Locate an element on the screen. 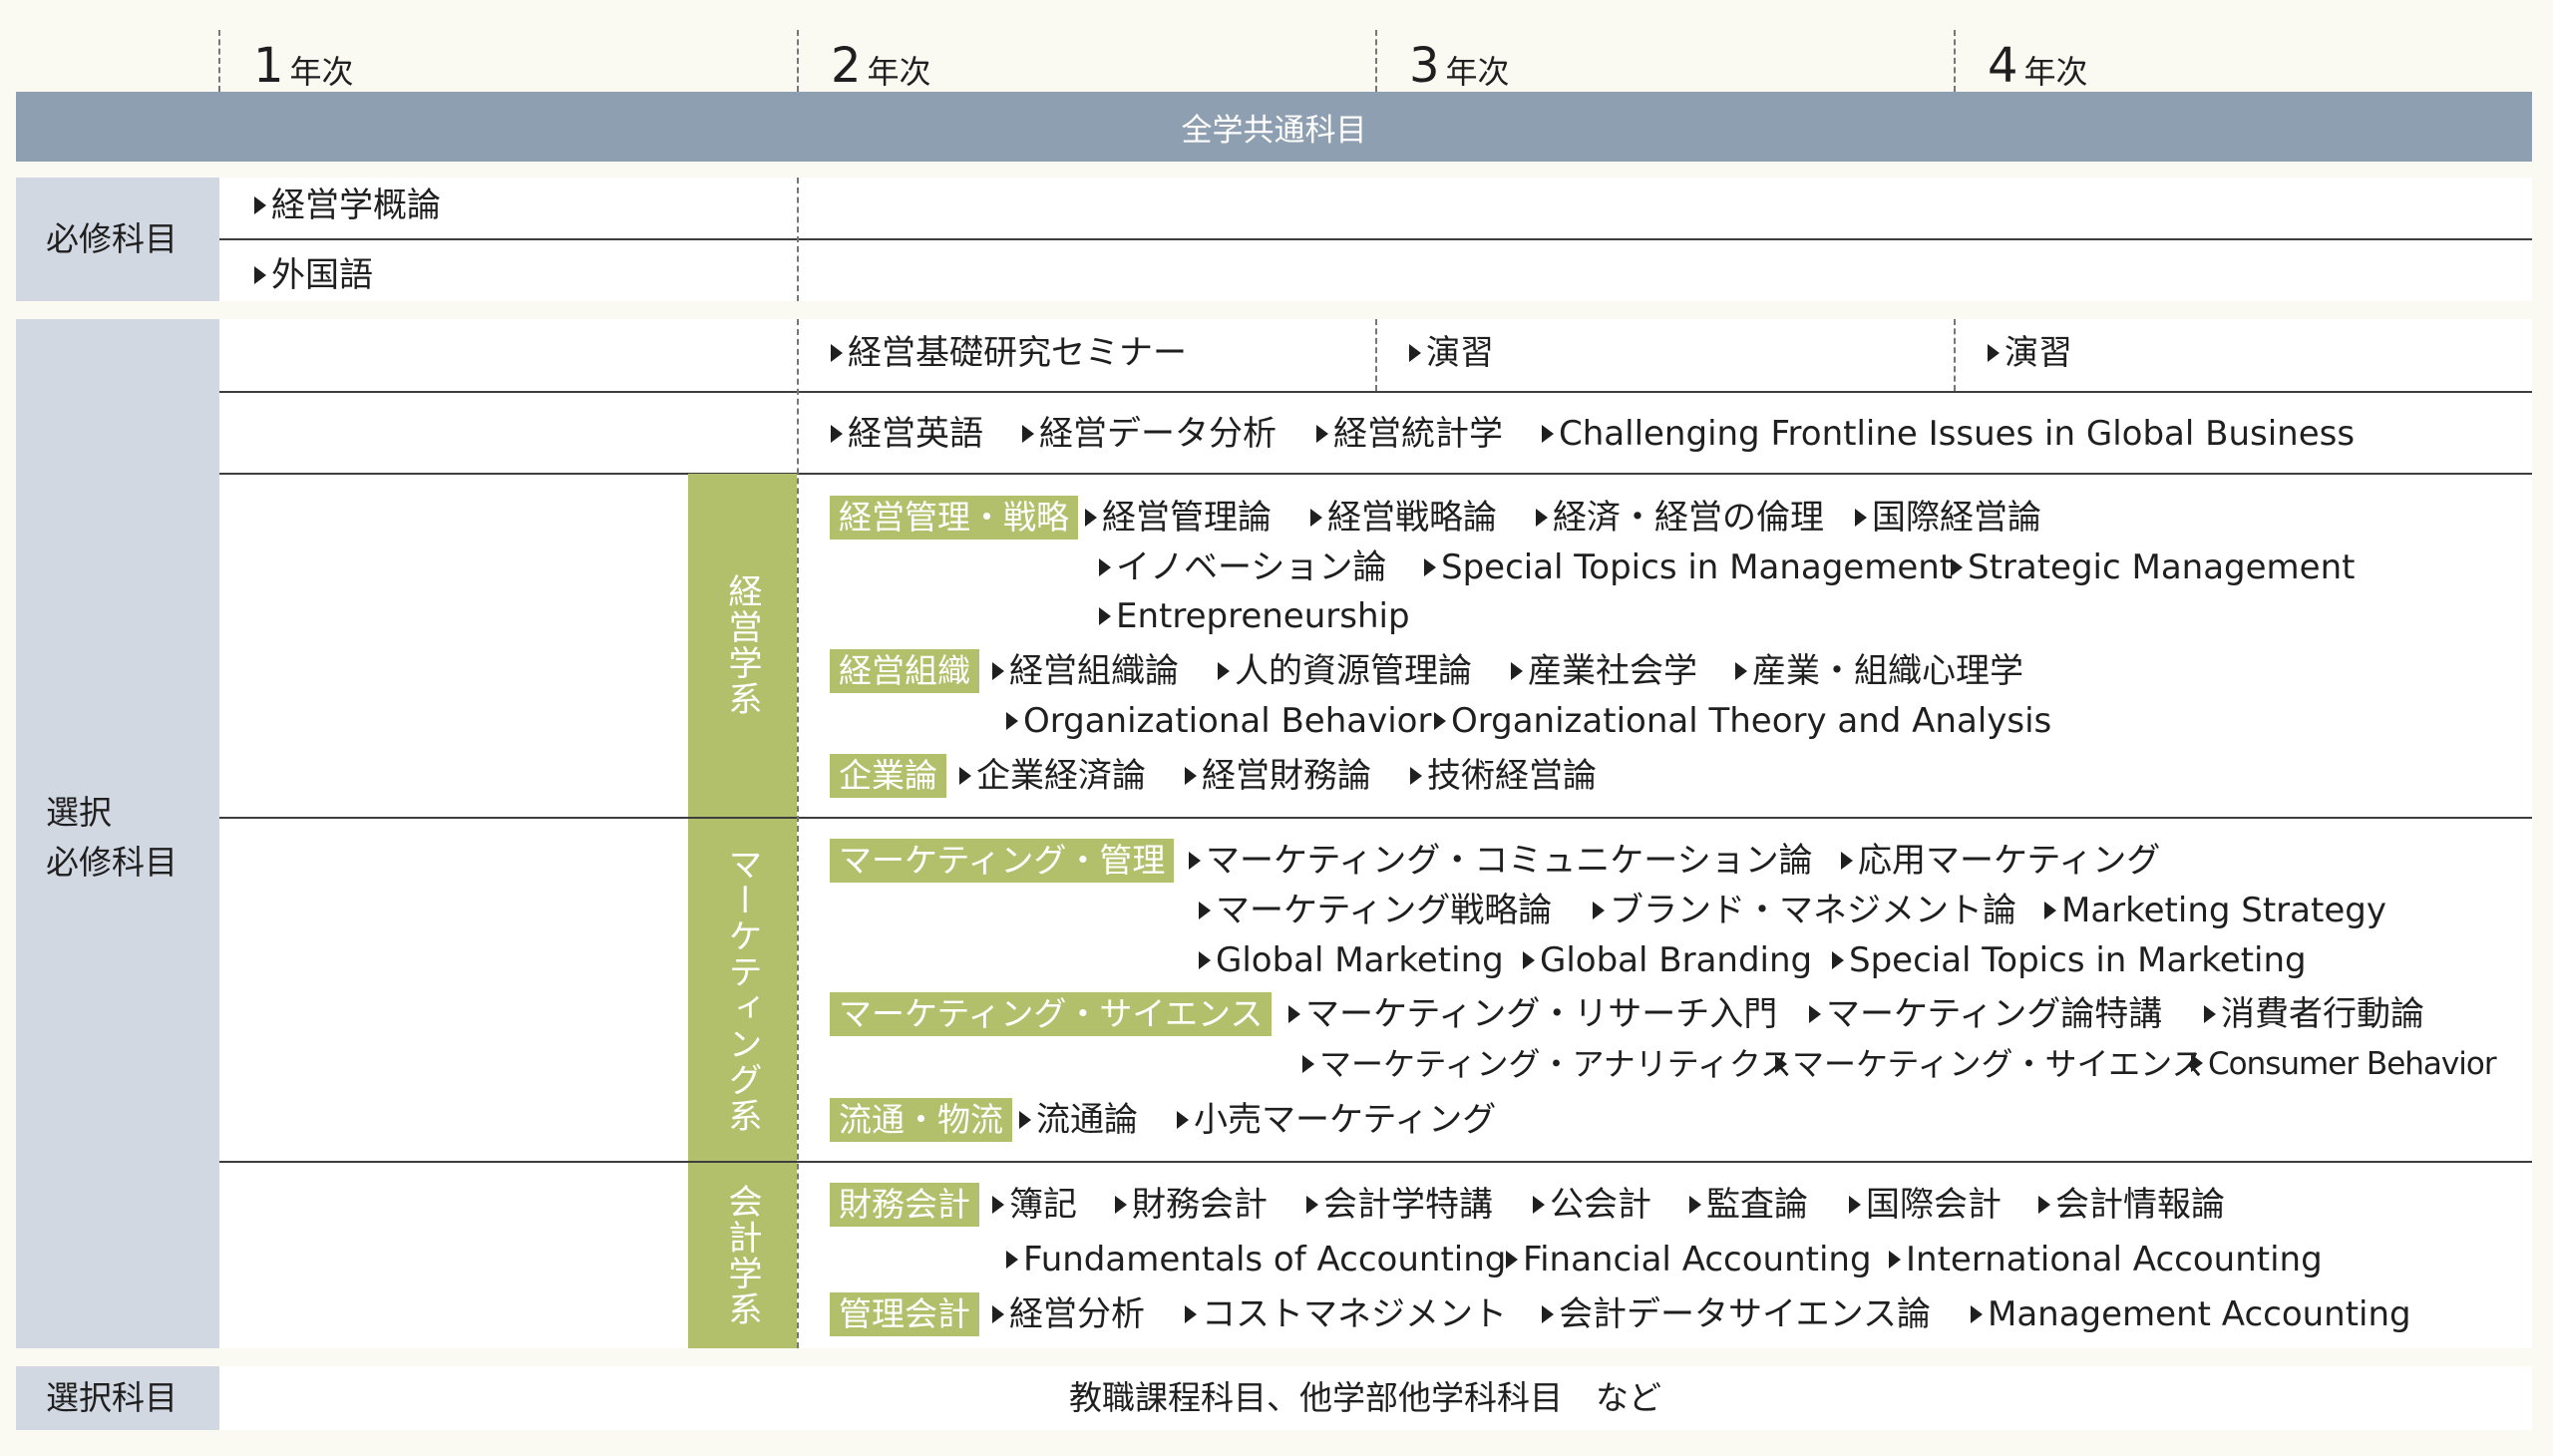  course-name: 経営戦略論 is located at coordinates (1412, 518).